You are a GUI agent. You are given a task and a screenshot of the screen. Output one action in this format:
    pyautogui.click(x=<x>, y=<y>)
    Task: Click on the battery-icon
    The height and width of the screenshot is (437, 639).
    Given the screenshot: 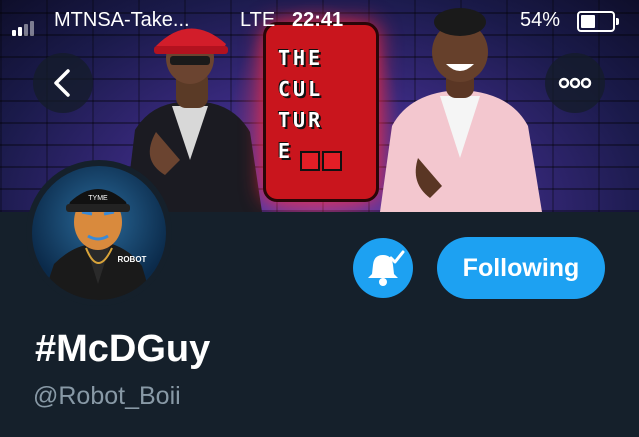 What is the action you would take?
    pyautogui.click(x=598, y=21)
    